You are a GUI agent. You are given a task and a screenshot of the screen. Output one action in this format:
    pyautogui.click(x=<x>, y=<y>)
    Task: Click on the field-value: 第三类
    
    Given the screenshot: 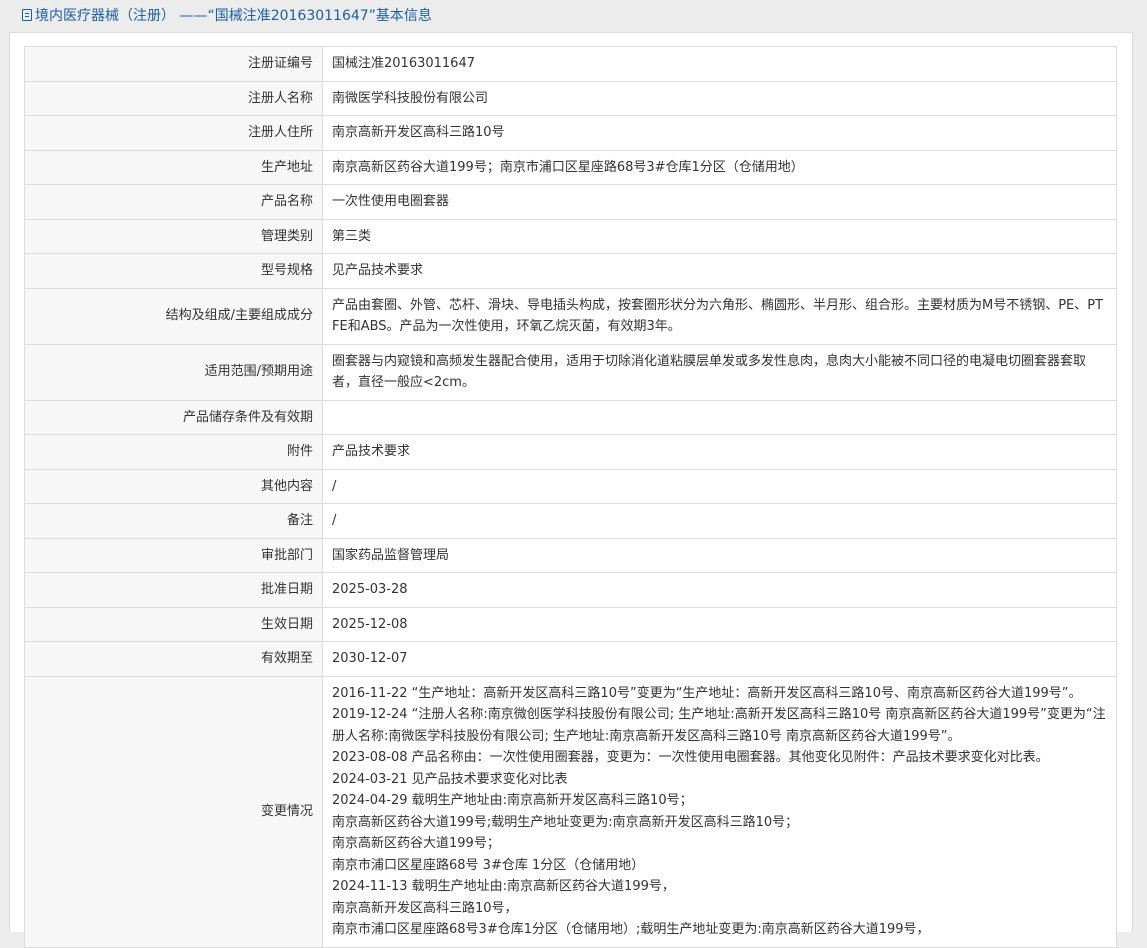 What is the action you would take?
    pyautogui.click(x=719, y=236)
    